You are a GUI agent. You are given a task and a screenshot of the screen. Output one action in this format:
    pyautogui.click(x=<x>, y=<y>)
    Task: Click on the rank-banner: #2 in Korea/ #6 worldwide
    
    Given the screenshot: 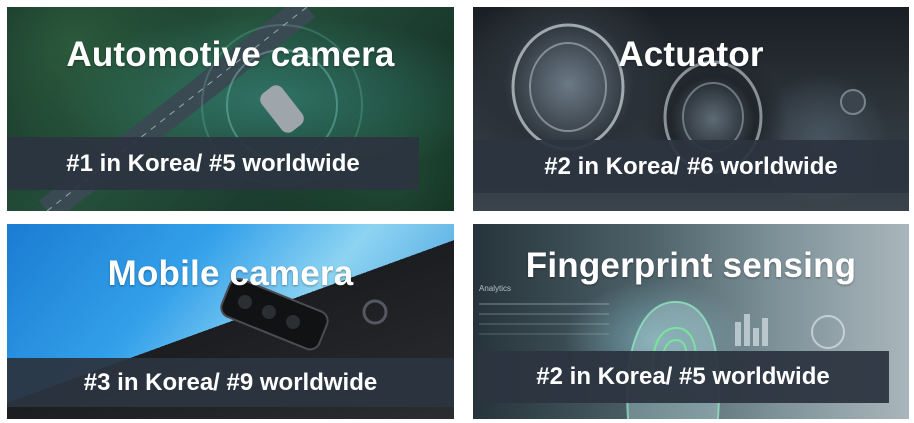 What is the action you would take?
    pyautogui.click(x=691, y=166)
    